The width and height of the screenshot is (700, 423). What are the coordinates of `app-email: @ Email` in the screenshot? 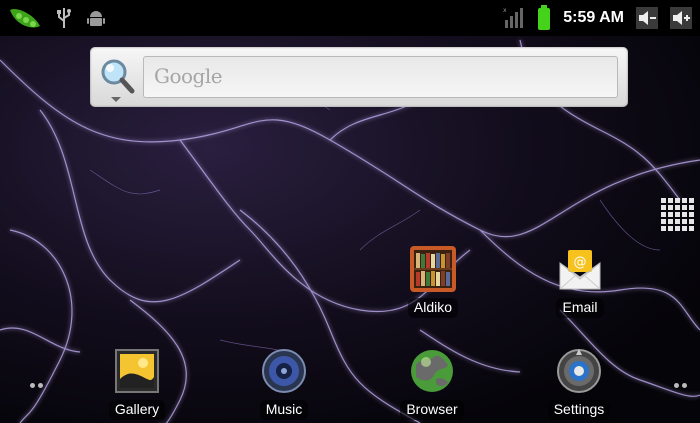 It's located at (580, 281).